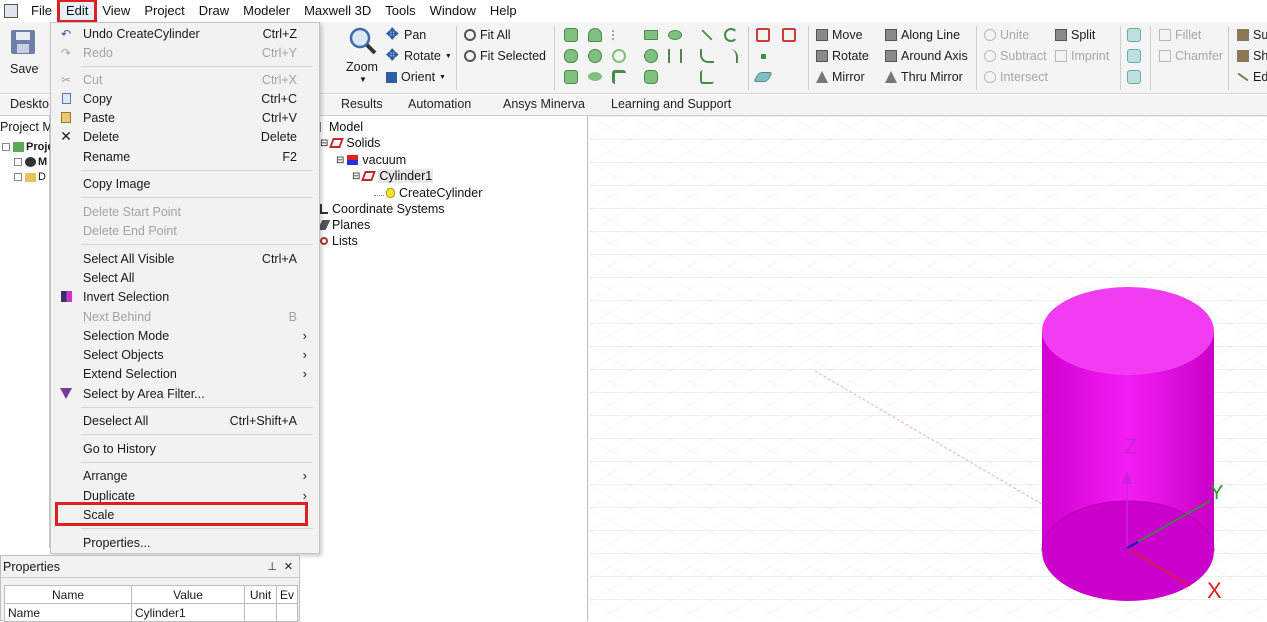 This screenshot has width=1267, height=622. Describe the element at coordinates (505, 56) in the screenshot. I see `fit-selected-button: Fit Selected` at that location.